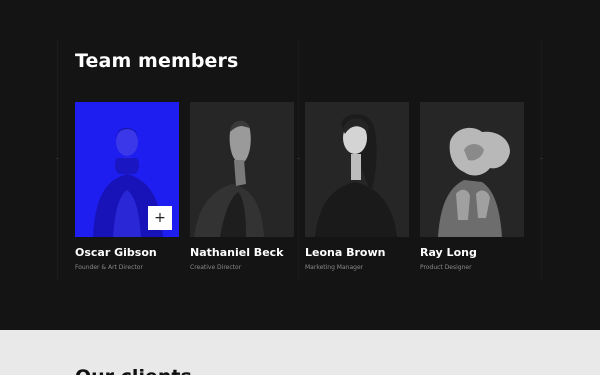  I want to click on member-role: Marketing Manager, so click(334, 267).